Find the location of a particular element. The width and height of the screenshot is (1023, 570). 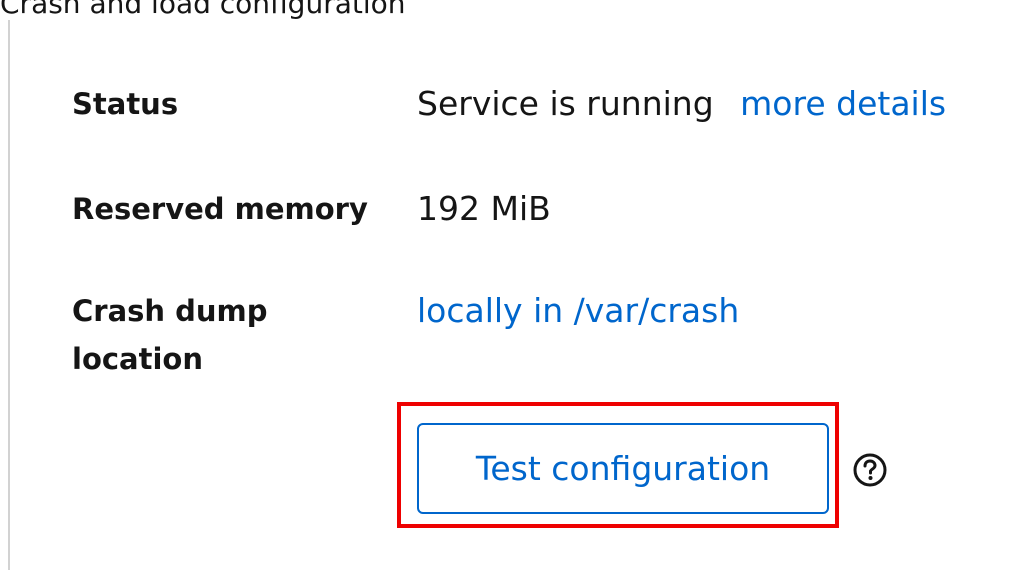

reserved-memory-label: Reserved memory is located at coordinates (220, 209).